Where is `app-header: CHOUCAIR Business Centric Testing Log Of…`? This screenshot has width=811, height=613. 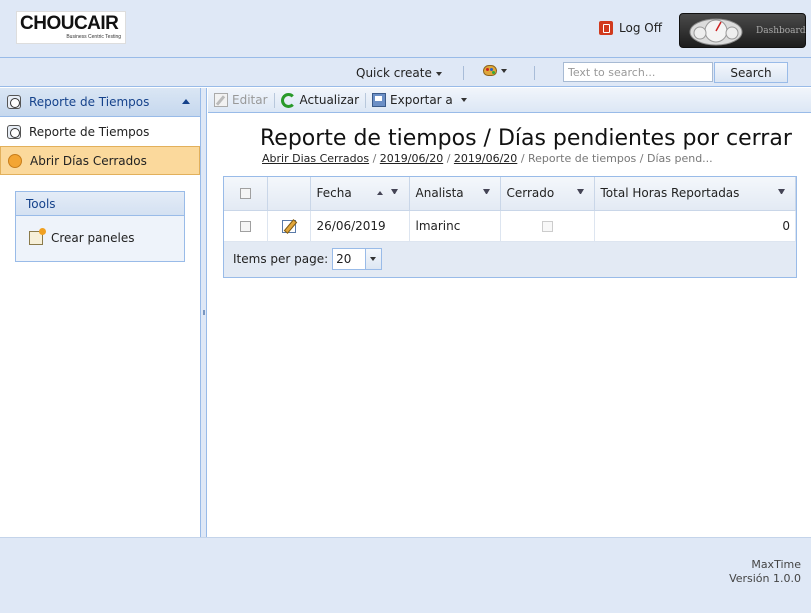 app-header: CHOUCAIR Business Centric Testing Log Of… is located at coordinates (405, 29).